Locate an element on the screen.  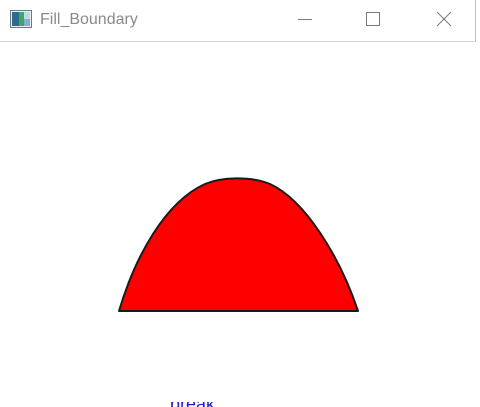
maximize-icon is located at coordinates (373, 21).